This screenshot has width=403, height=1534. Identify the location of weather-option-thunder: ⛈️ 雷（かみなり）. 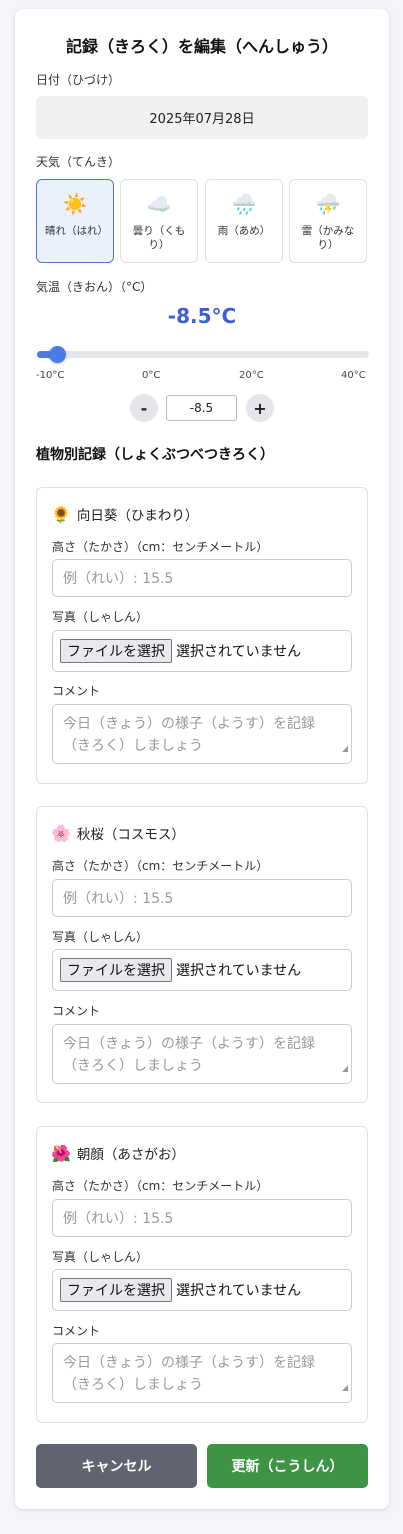
(328, 221).